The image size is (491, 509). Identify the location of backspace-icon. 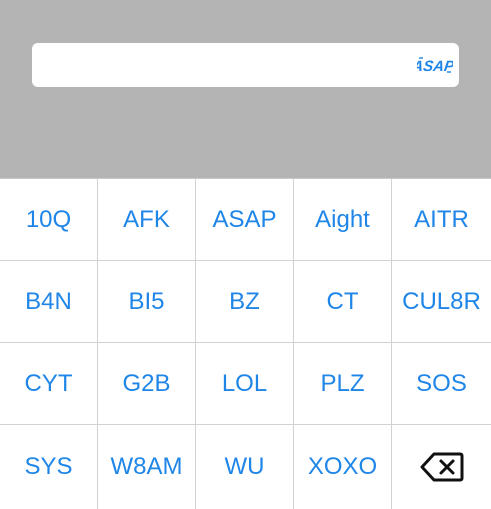
(441, 467).